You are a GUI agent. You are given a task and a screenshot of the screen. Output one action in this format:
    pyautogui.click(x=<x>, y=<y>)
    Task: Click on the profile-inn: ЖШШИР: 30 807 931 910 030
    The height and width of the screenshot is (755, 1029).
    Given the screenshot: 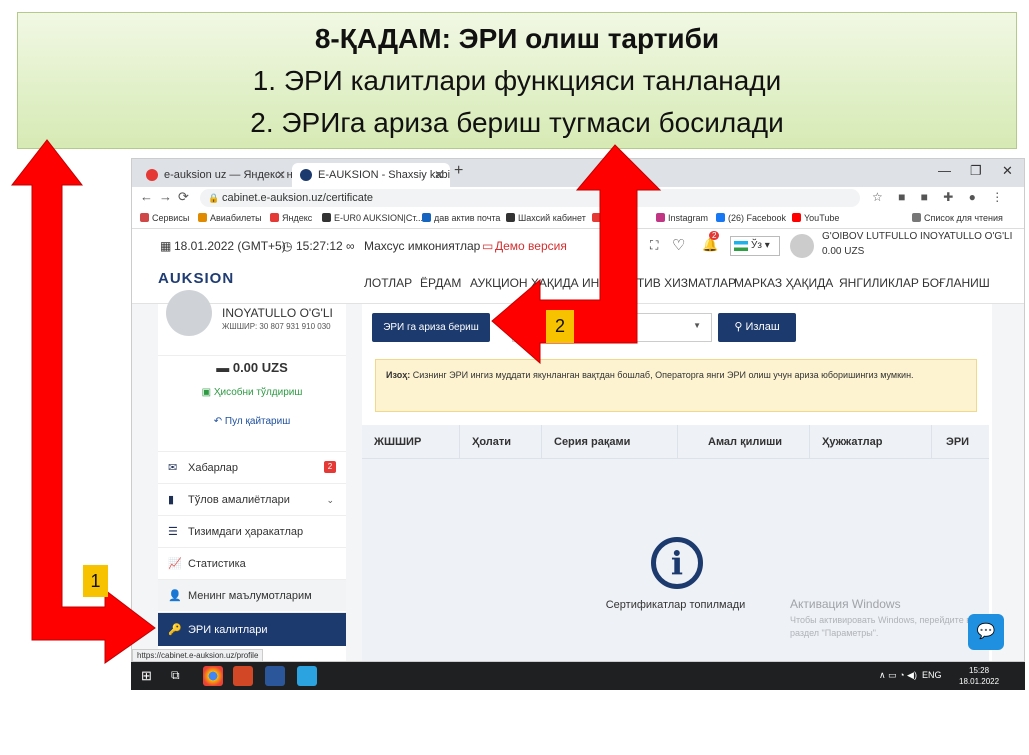 What is the action you would take?
    pyautogui.click(x=276, y=326)
    